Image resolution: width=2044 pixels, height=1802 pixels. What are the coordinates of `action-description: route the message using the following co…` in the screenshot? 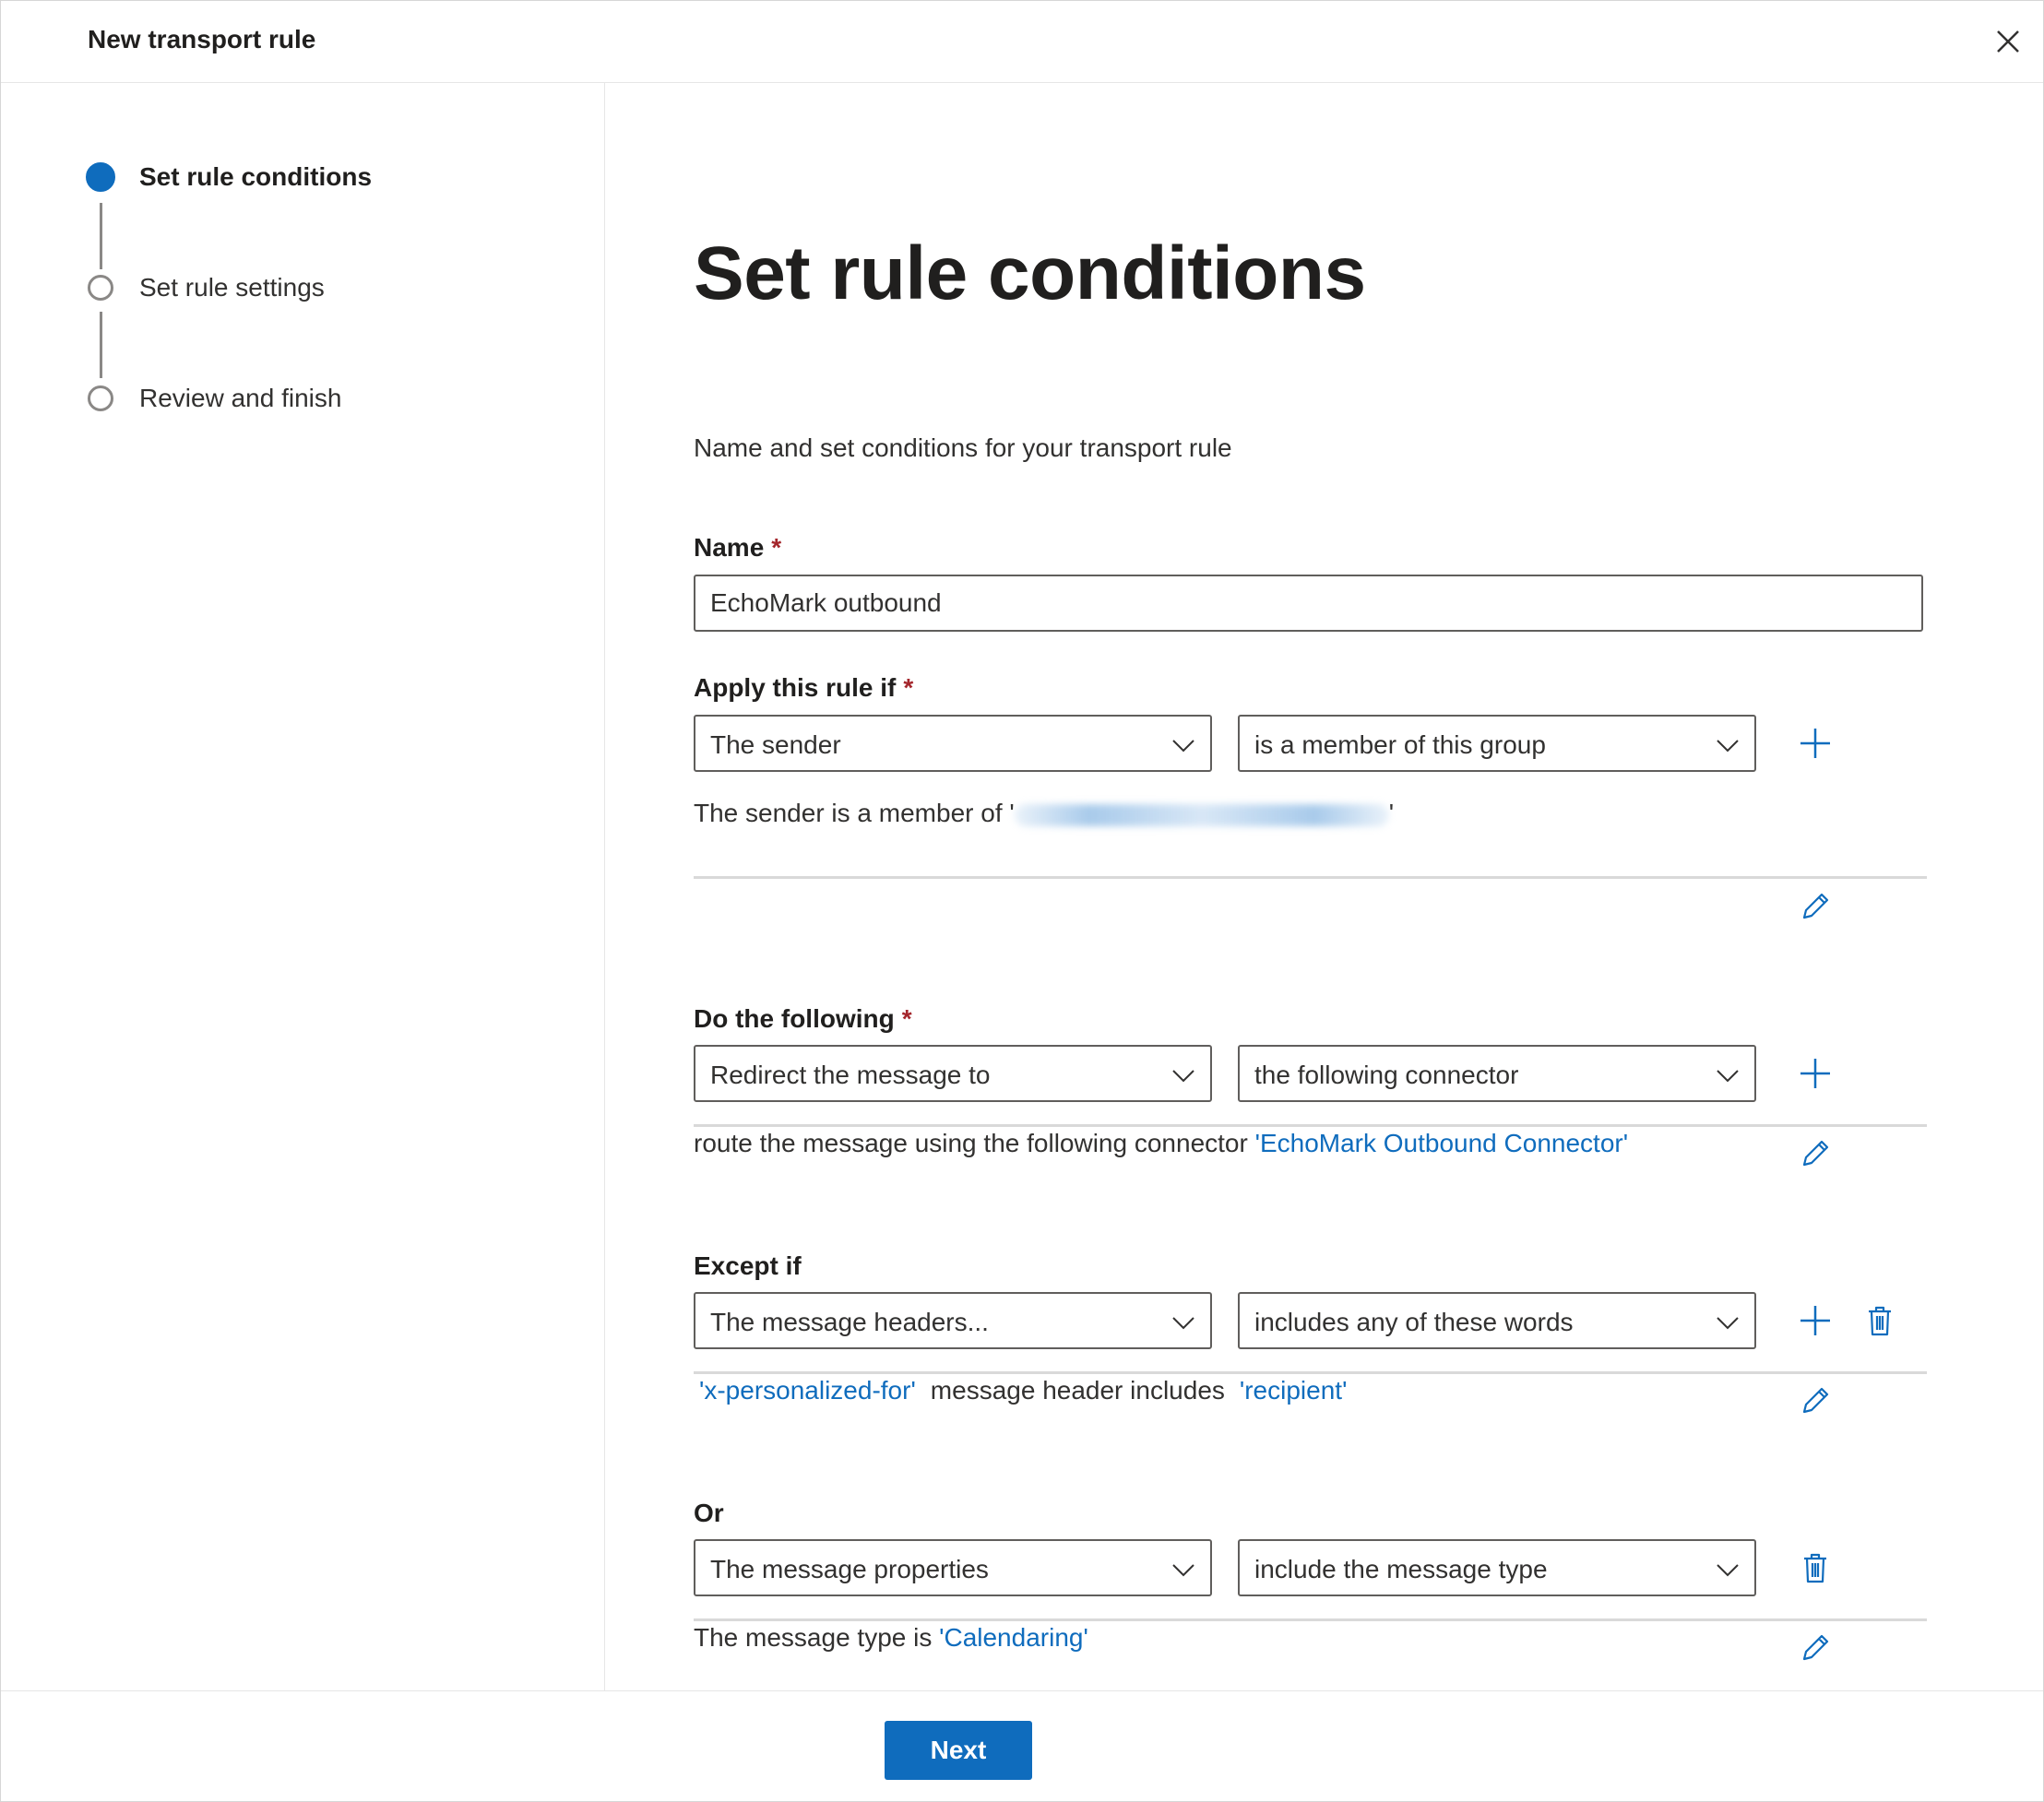 It's located at (1161, 1144).